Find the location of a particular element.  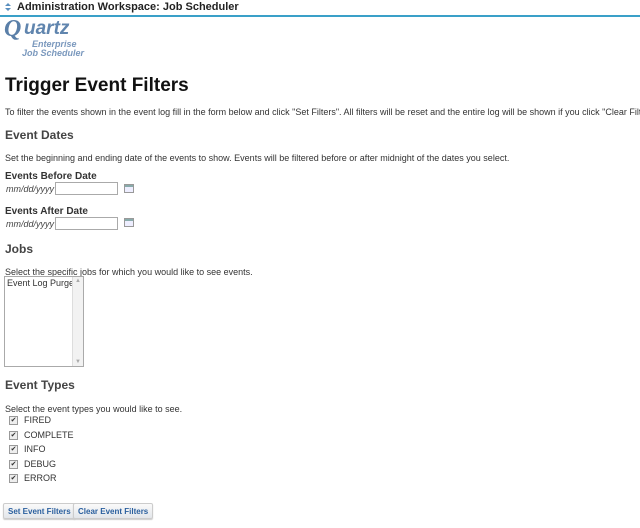

quartz-logo: Q uartz Enterprise Job Scheduler is located at coordinates (45, 37).